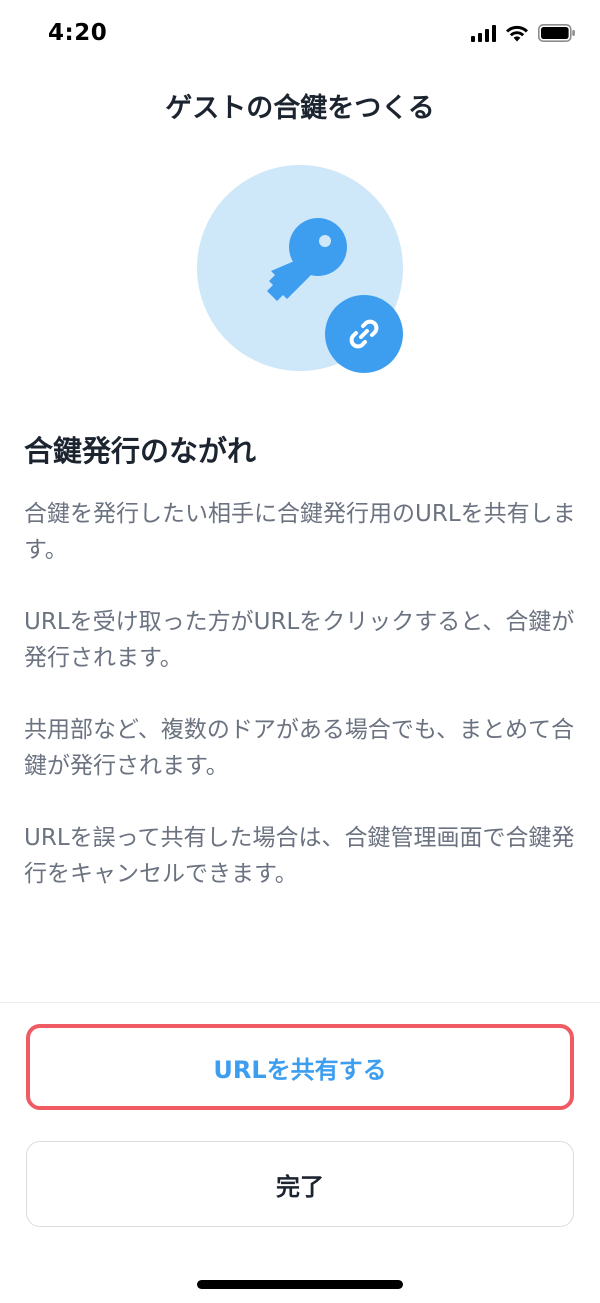 This screenshot has height=1303, width=600. I want to click on footer-divider, so click(300, 1002).